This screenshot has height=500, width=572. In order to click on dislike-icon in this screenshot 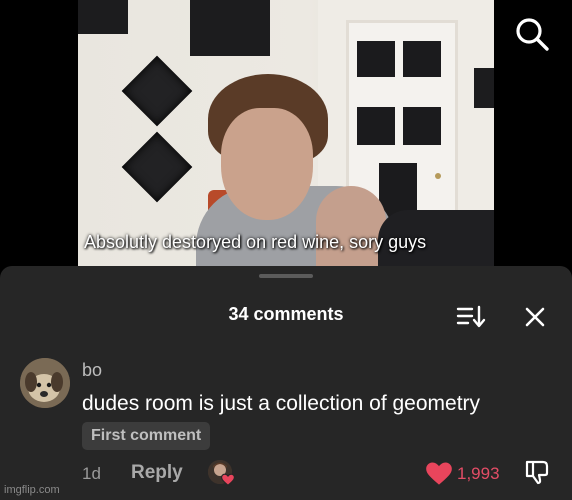, I will do `click(537, 472)`.